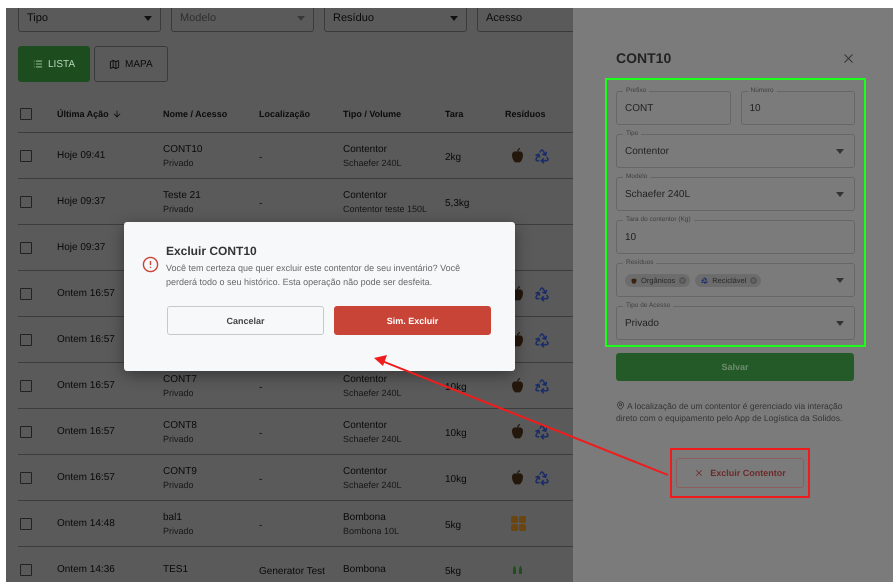  Describe the element at coordinates (412, 320) in the screenshot. I see `confirm-button: Sim. Excluir` at that location.